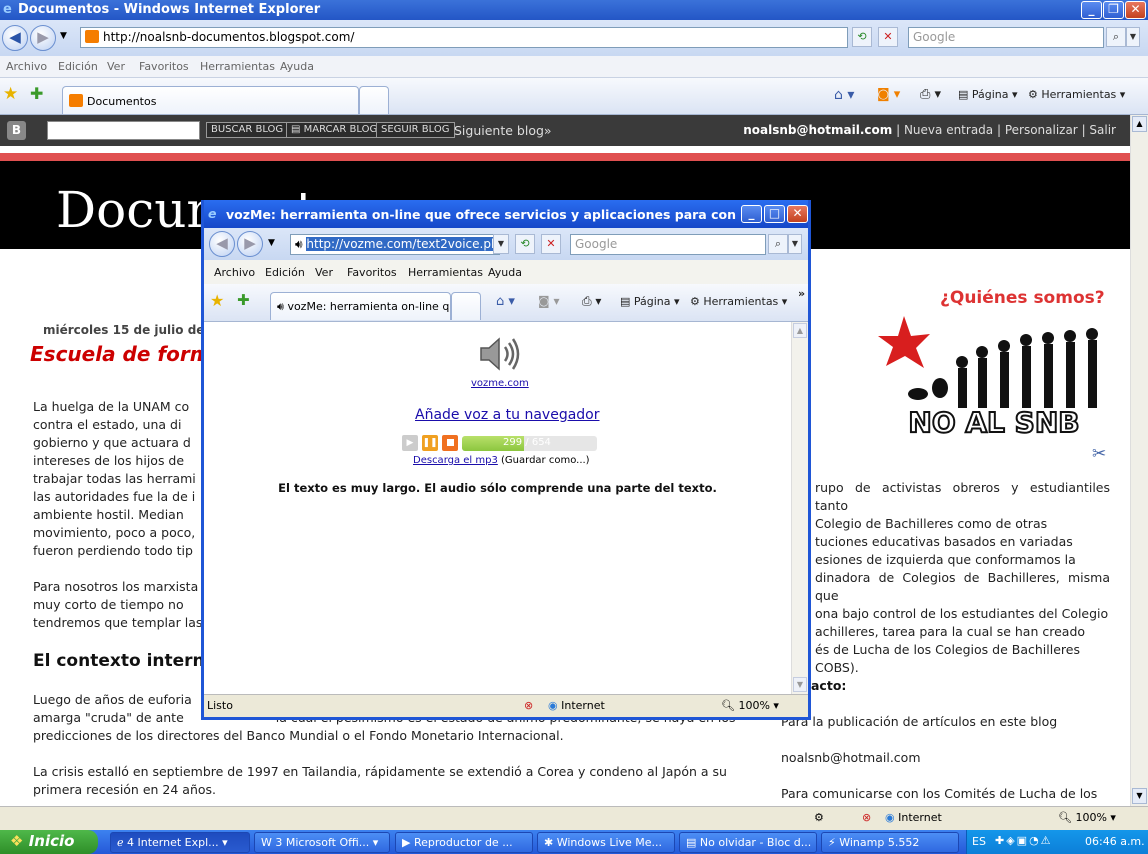 The image size is (1148, 854). I want to click on minimize-button: _, so click(1091, 10).